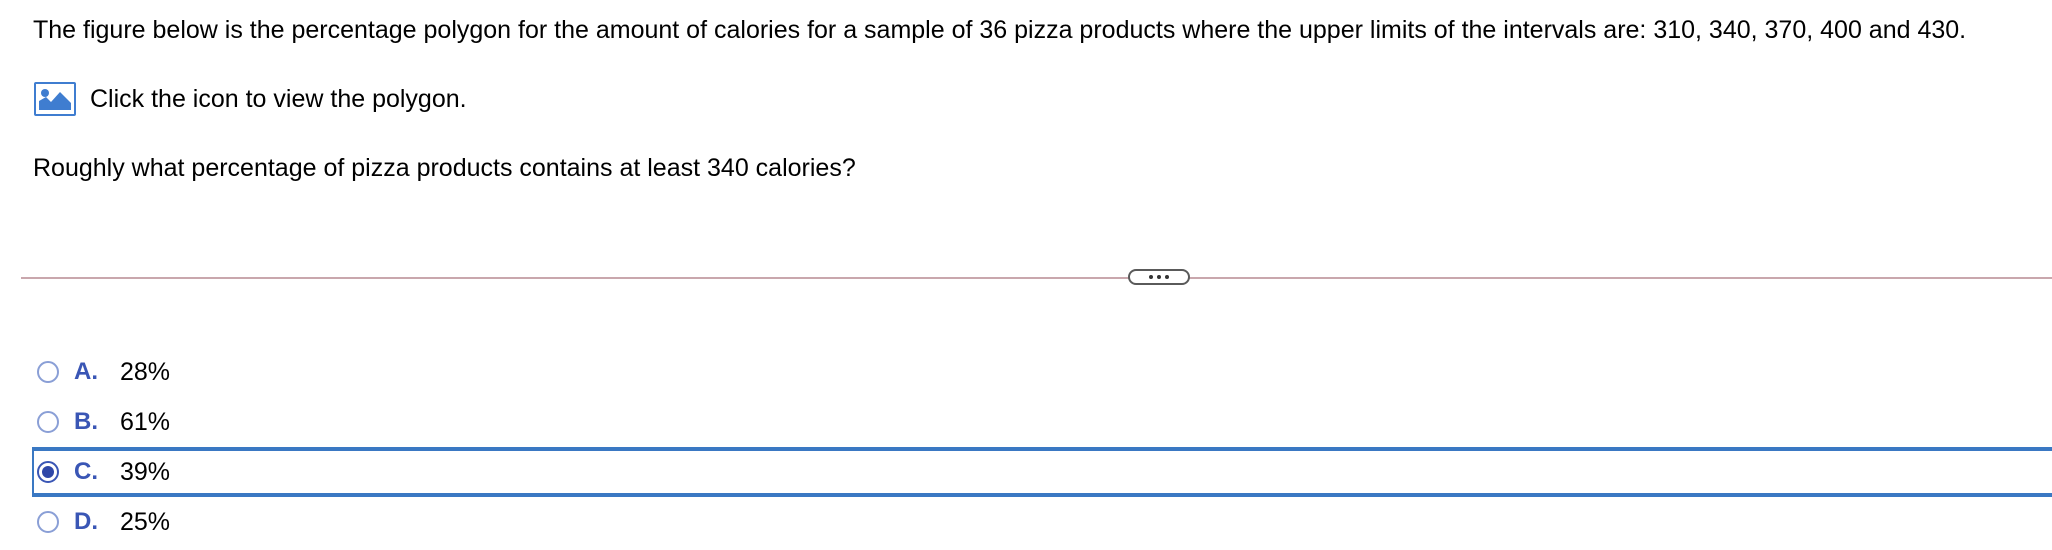  What do you see at coordinates (55, 99) in the screenshot?
I see `image-icon` at bounding box center [55, 99].